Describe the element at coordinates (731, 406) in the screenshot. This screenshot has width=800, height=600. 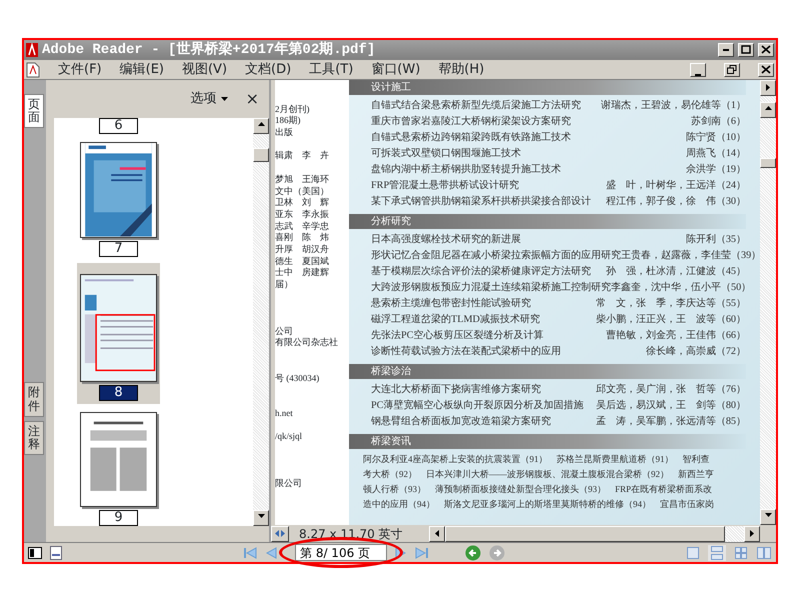
I see `page-ref: （80）` at that location.